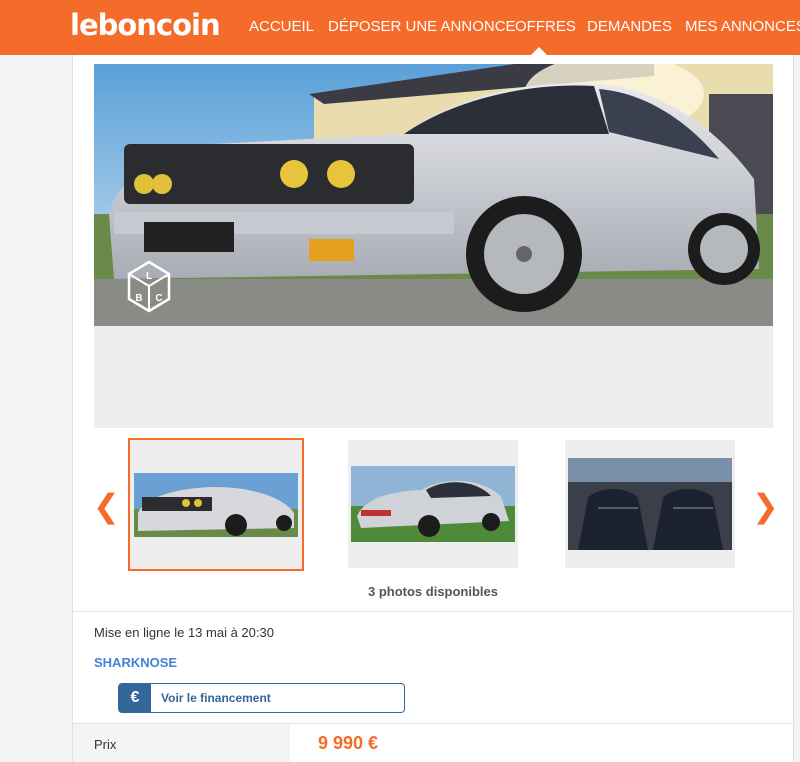  I want to click on price-label: Prix, so click(105, 744).